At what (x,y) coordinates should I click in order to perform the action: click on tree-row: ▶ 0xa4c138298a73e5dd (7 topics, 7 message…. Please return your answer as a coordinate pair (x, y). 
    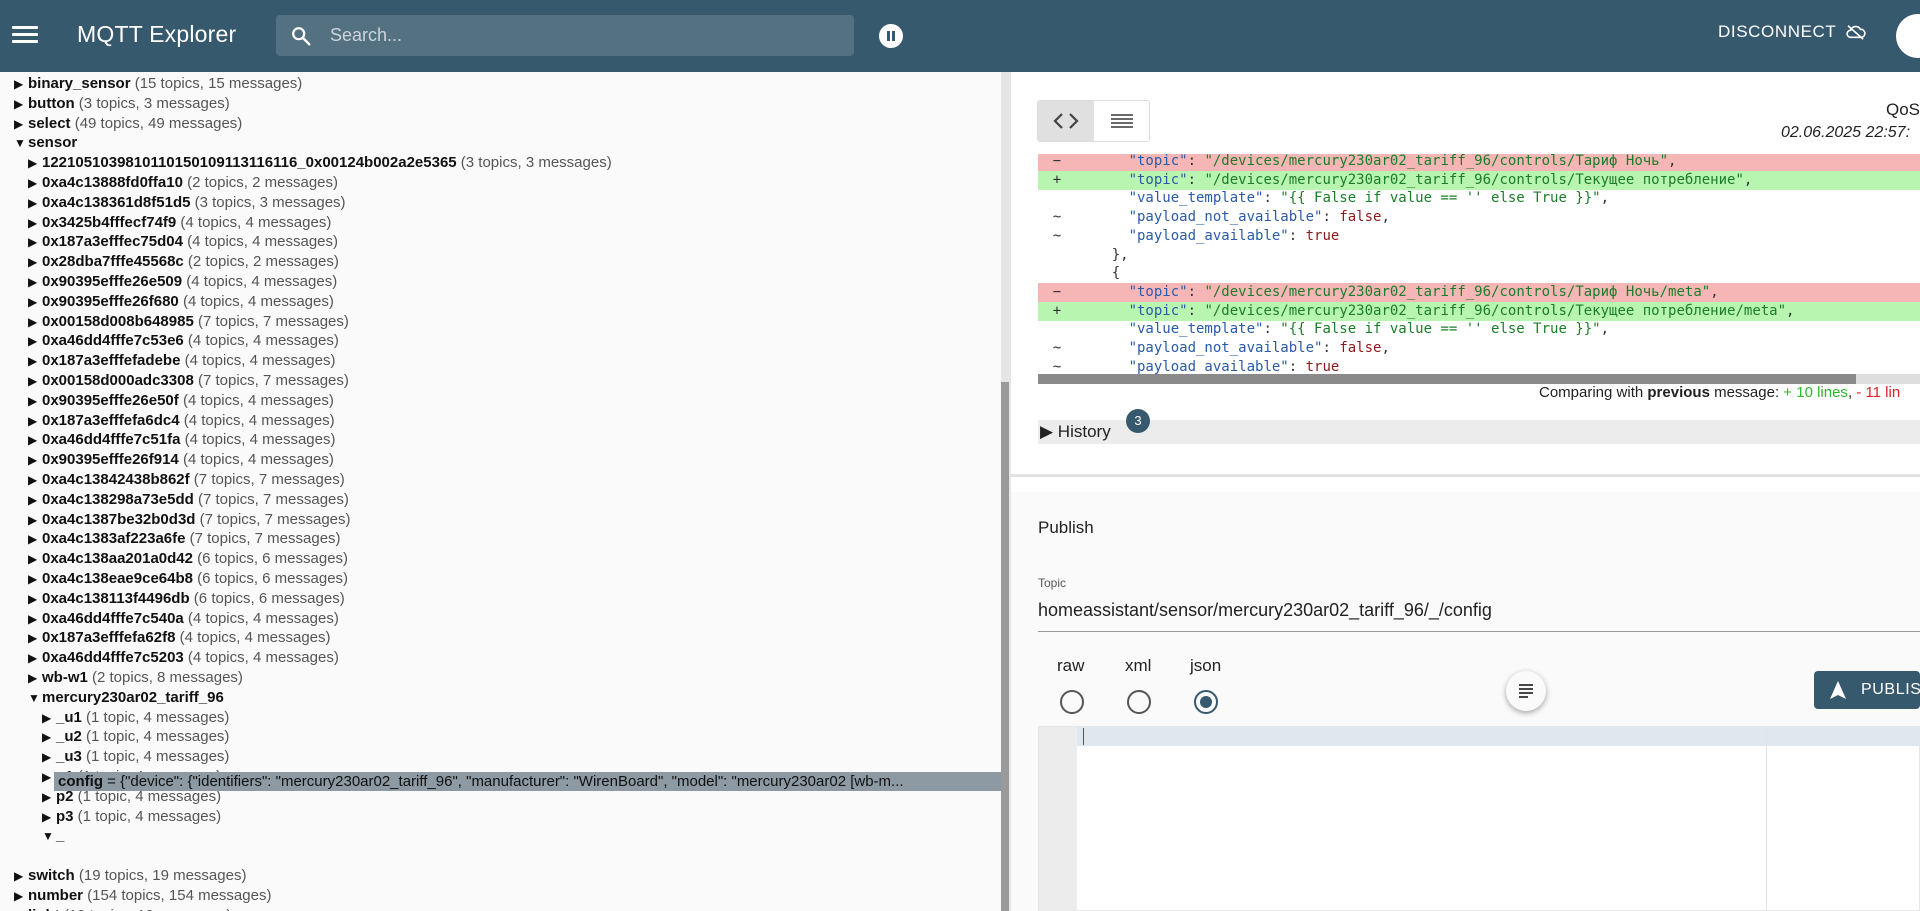
    Looking at the image, I should click on (188, 499).